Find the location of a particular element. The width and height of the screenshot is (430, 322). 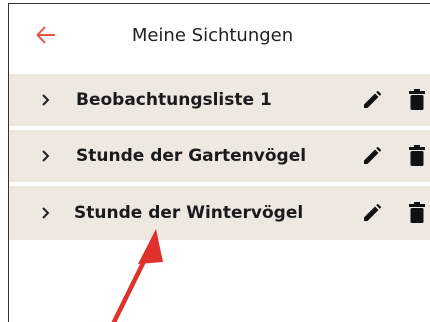

list-item-label: Stunde der Gartenvögel is located at coordinates (191, 156).